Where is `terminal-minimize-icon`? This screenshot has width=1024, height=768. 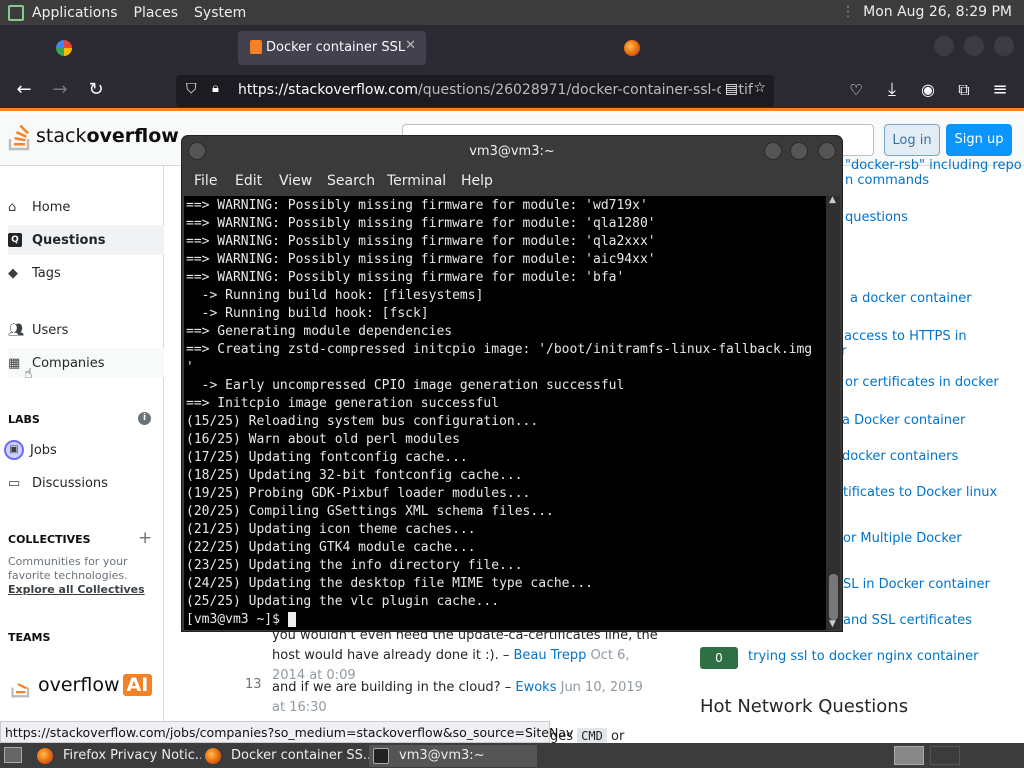 terminal-minimize-icon is located at coordinates (773, 151).